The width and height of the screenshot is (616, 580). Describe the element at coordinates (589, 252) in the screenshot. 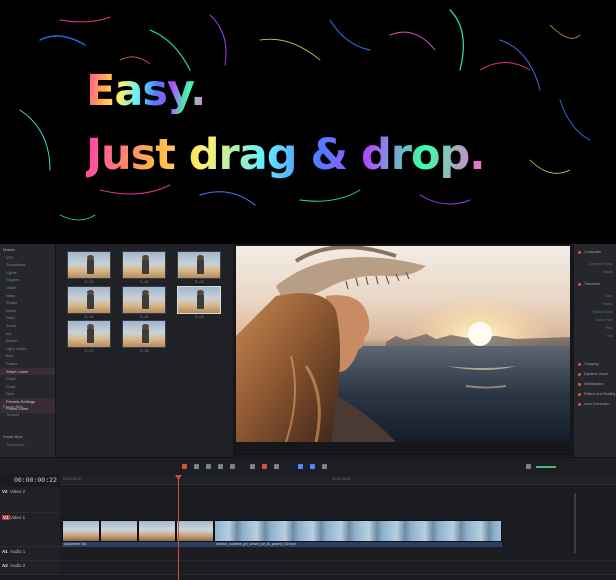

I see `inspector-section: Composite` at that location.